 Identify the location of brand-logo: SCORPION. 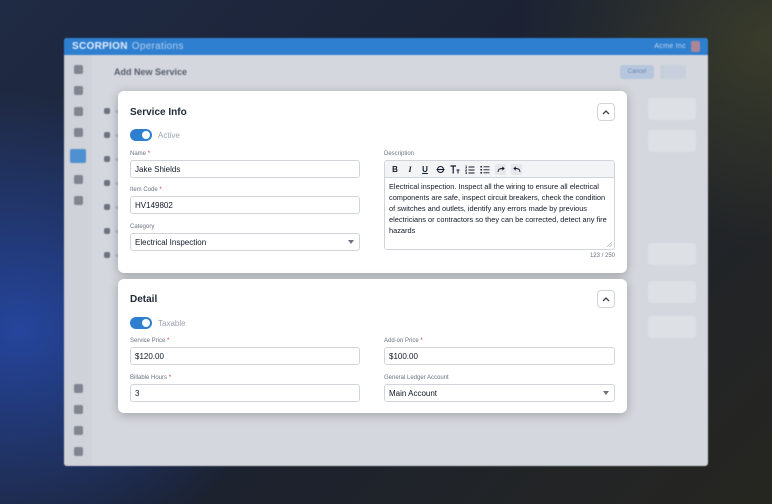
(100, 46).